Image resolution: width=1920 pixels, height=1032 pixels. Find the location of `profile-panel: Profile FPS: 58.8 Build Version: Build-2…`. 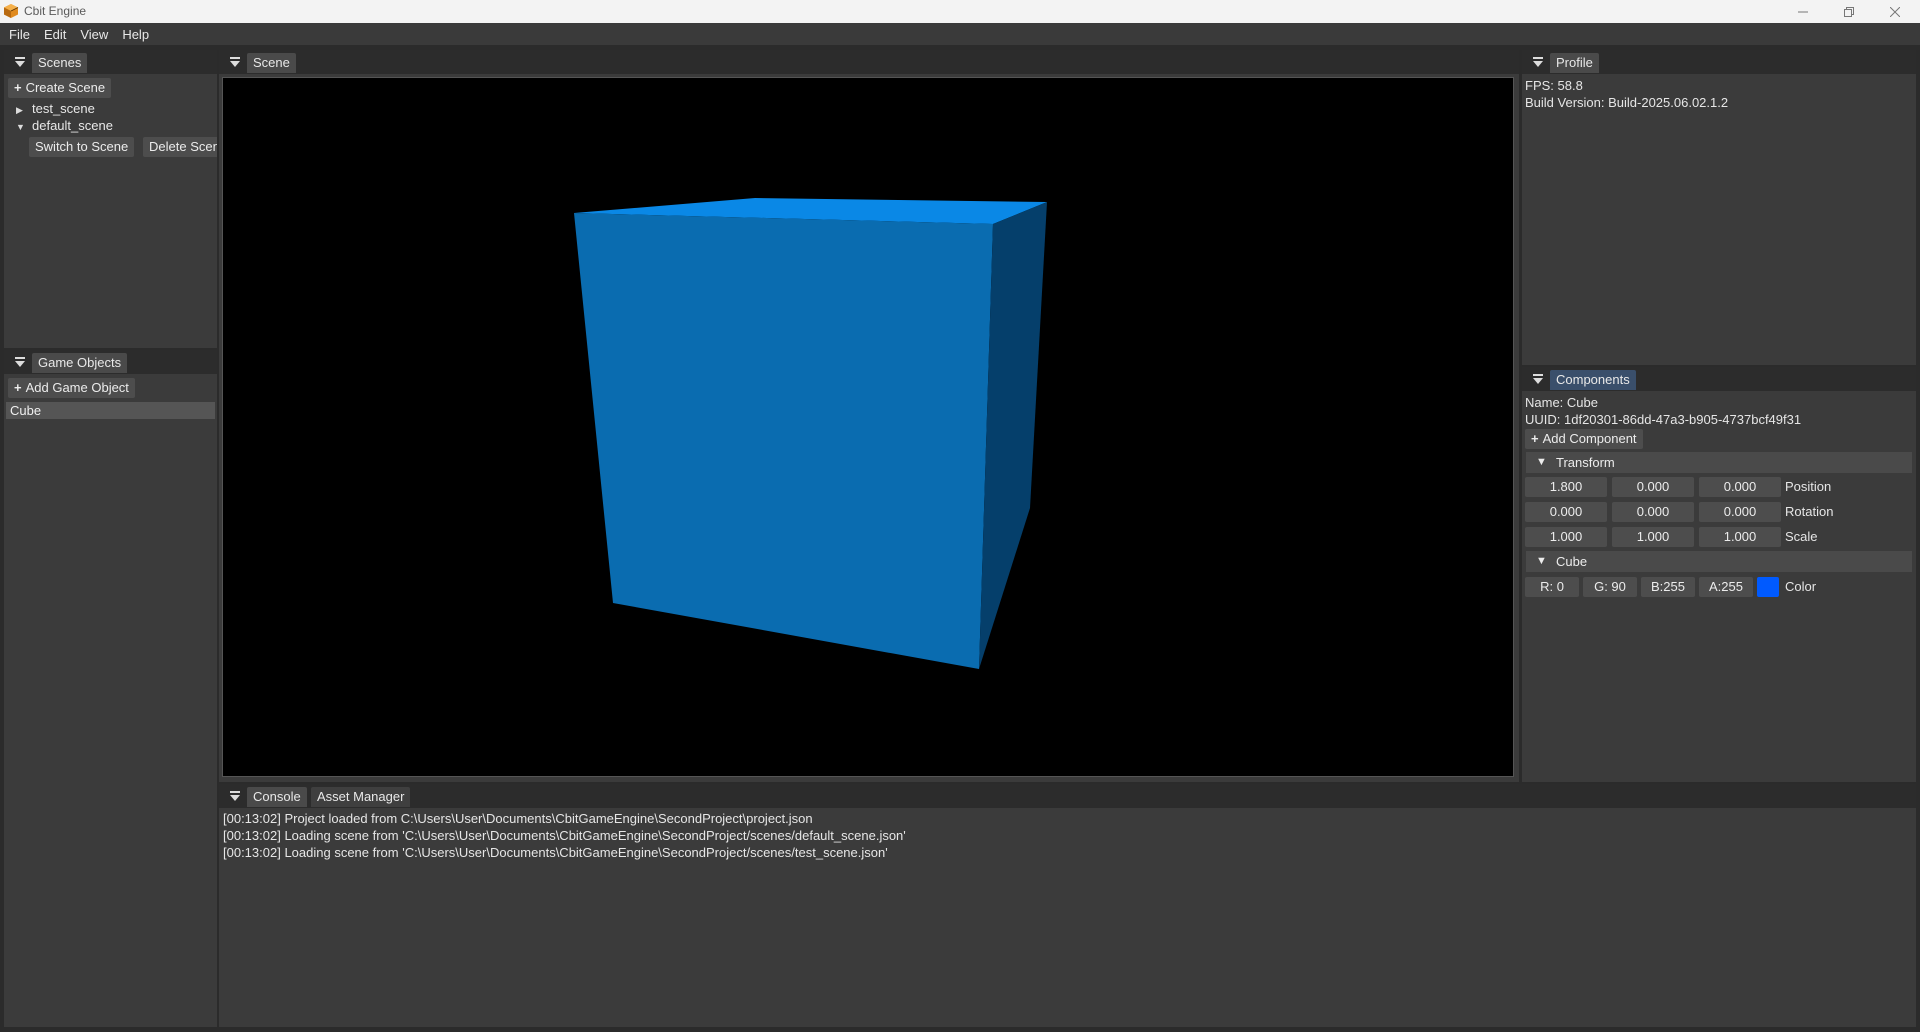

profile-panel: Profile FPS: 58.8 Build Version: Build-2… is located at coordinates (1719, 207).